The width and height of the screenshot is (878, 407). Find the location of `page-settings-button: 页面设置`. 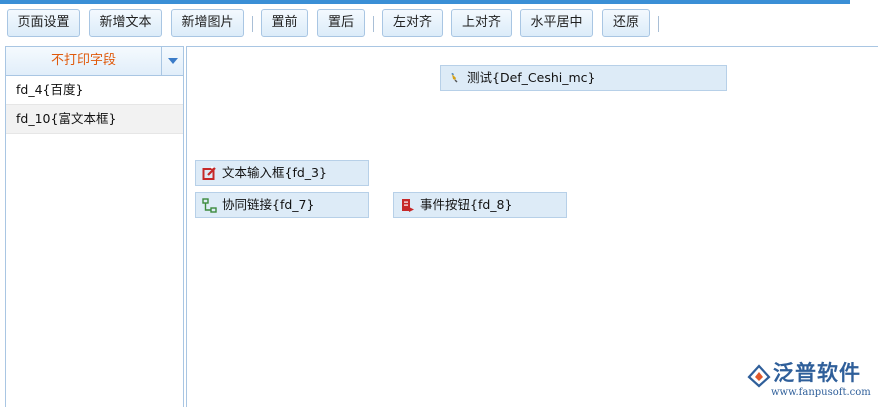

page-settings-button: 页面设置 is located at coordinates (43, 23).